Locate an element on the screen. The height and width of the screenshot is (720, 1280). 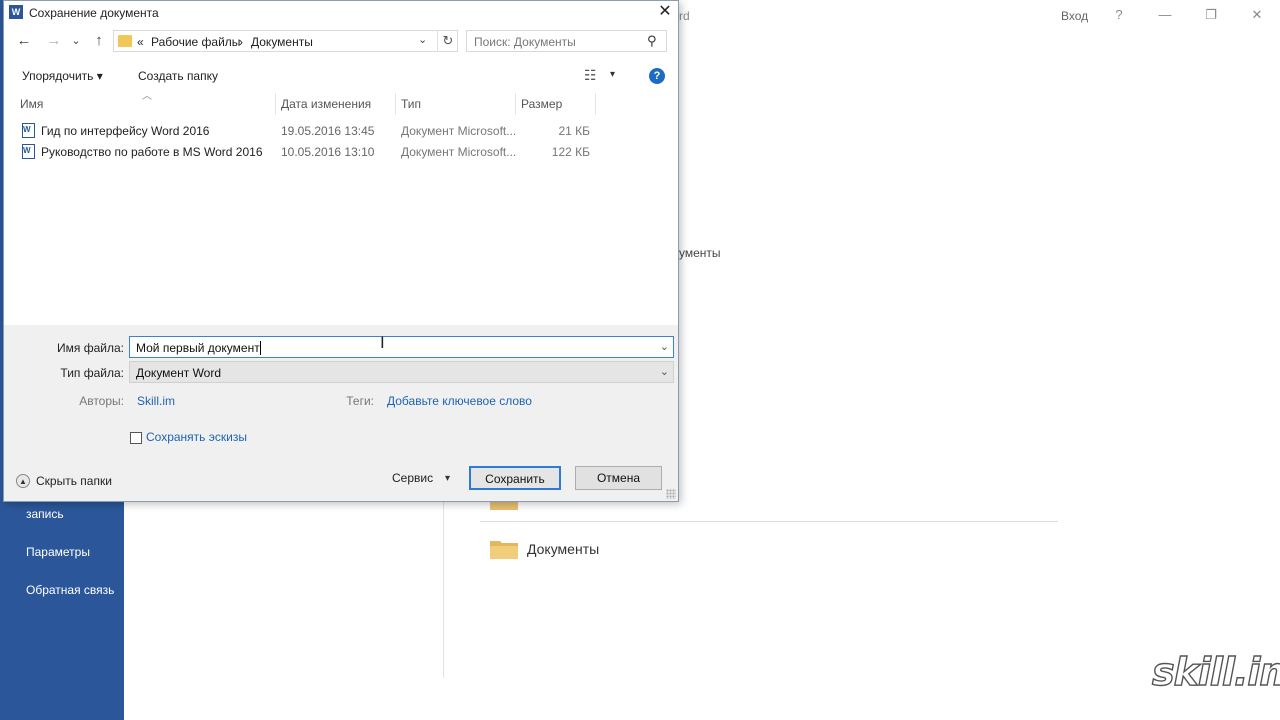
filetype-value: Документ Word is located at coordinates (178, 373).